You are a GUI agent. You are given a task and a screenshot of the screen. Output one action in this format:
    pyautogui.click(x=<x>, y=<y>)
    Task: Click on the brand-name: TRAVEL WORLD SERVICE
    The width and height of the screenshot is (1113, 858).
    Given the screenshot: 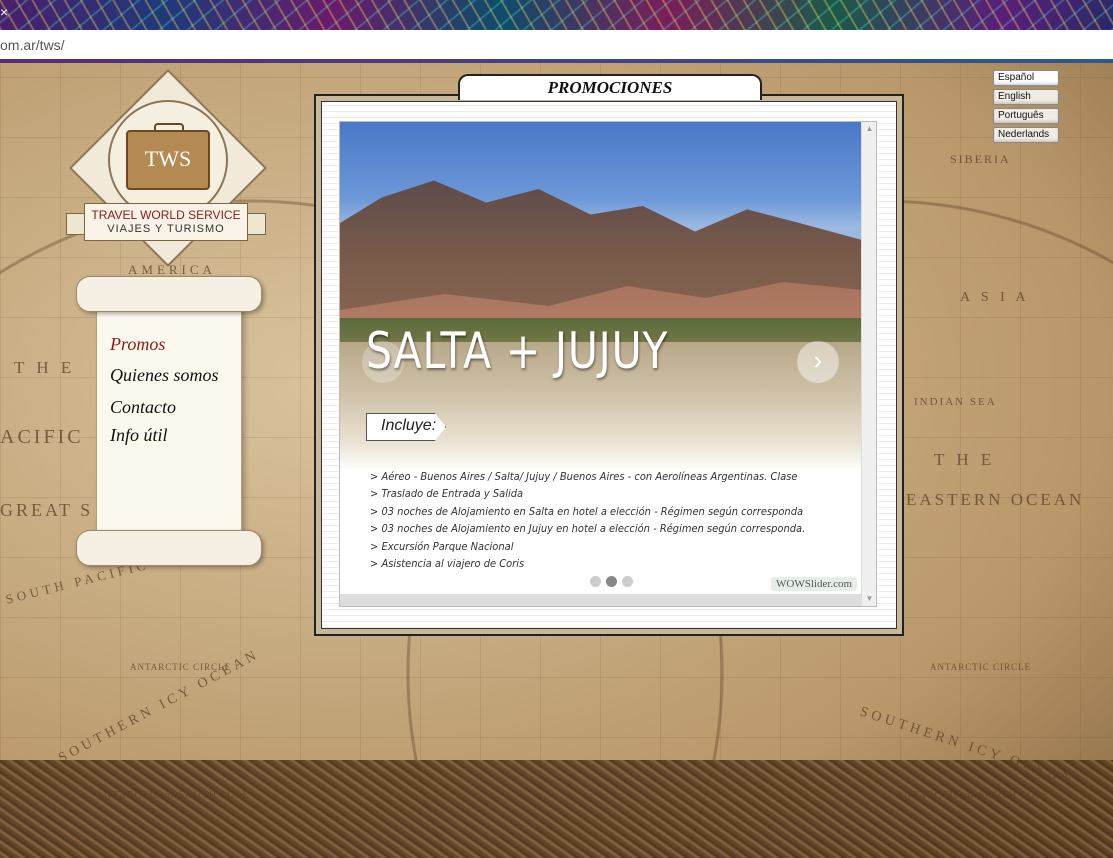 What is the action you would take?
    pyautogui.click(x=166, y=215)
    